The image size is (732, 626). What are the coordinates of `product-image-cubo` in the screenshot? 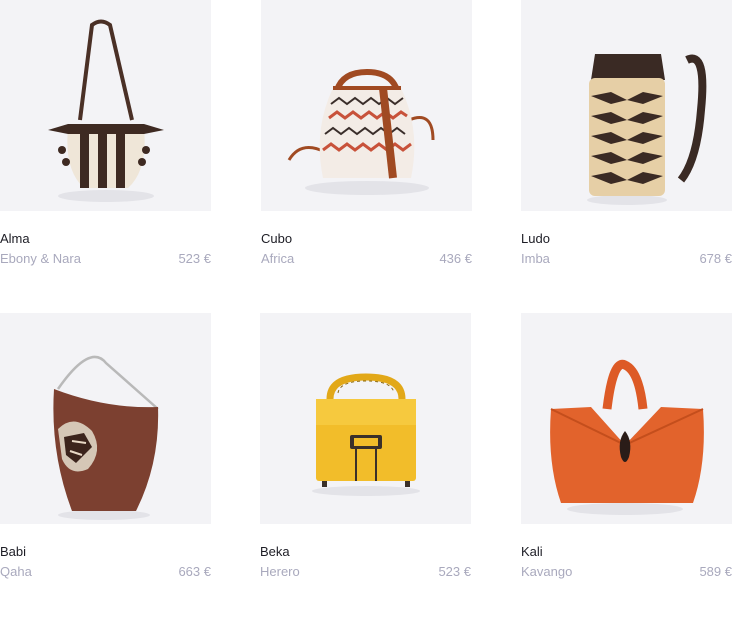 It's located at (366, 105).